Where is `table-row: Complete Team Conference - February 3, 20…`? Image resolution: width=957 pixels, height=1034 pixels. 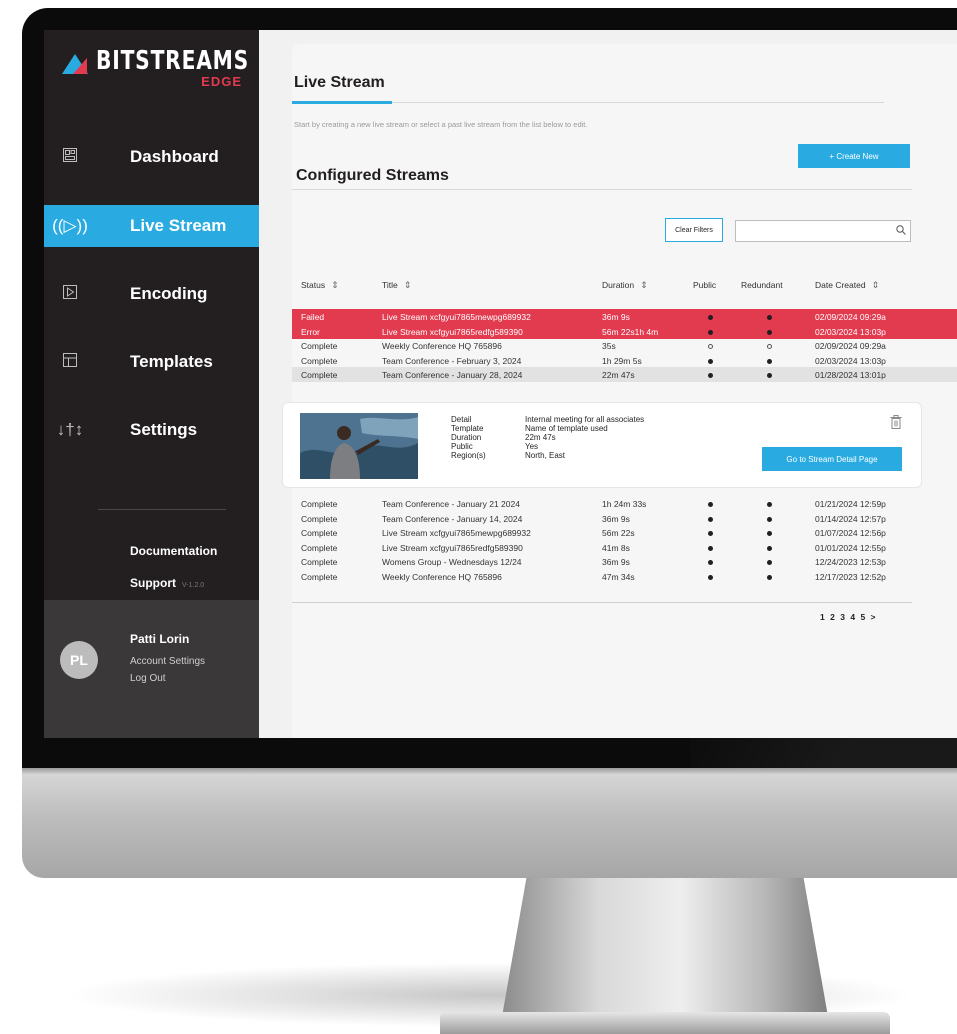 table-row: Complete Team Conference - February 3, 20… is located at coordinates (624, 360).